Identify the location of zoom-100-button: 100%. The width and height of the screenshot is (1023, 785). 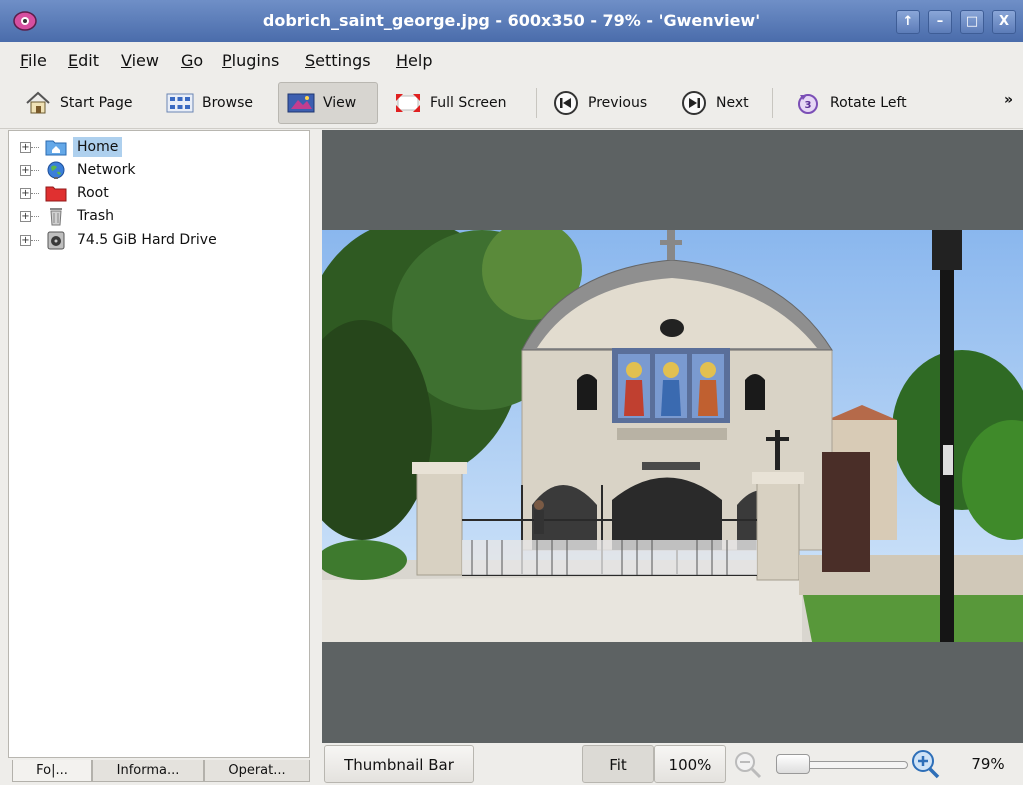
(690, 764).